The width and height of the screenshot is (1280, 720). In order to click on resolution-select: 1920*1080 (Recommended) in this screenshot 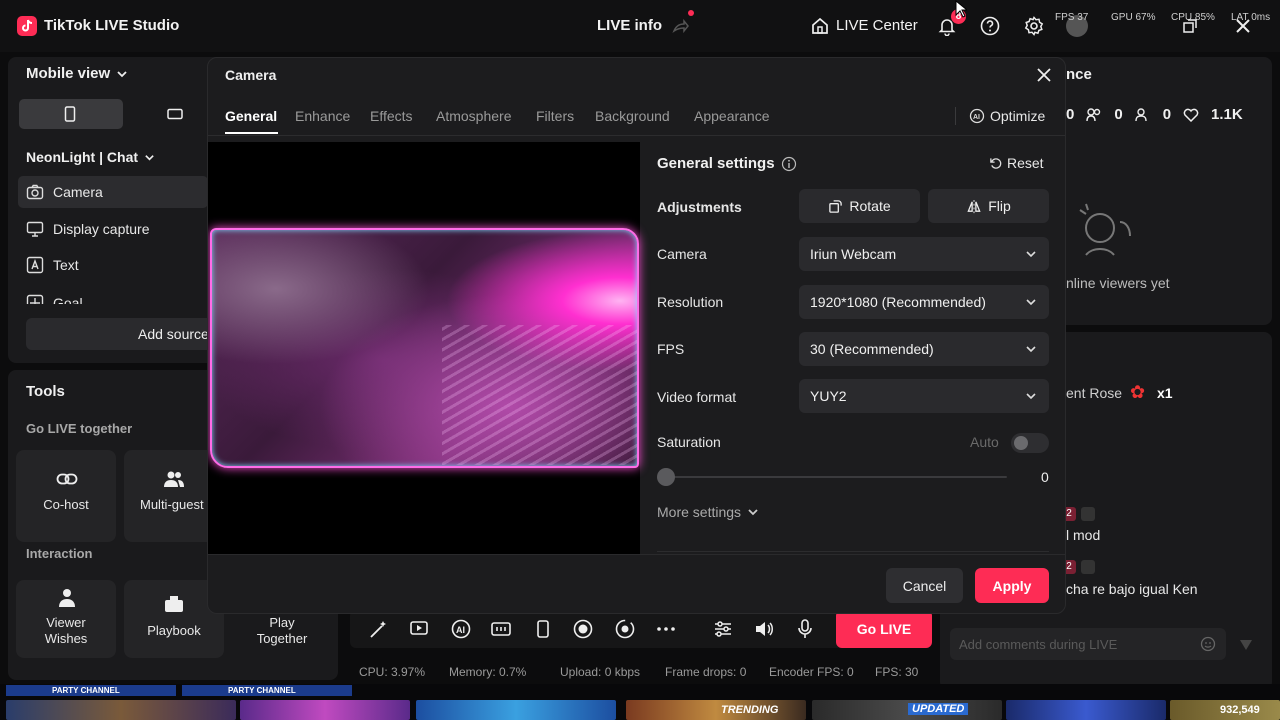, I will do `click(924, 302)`.